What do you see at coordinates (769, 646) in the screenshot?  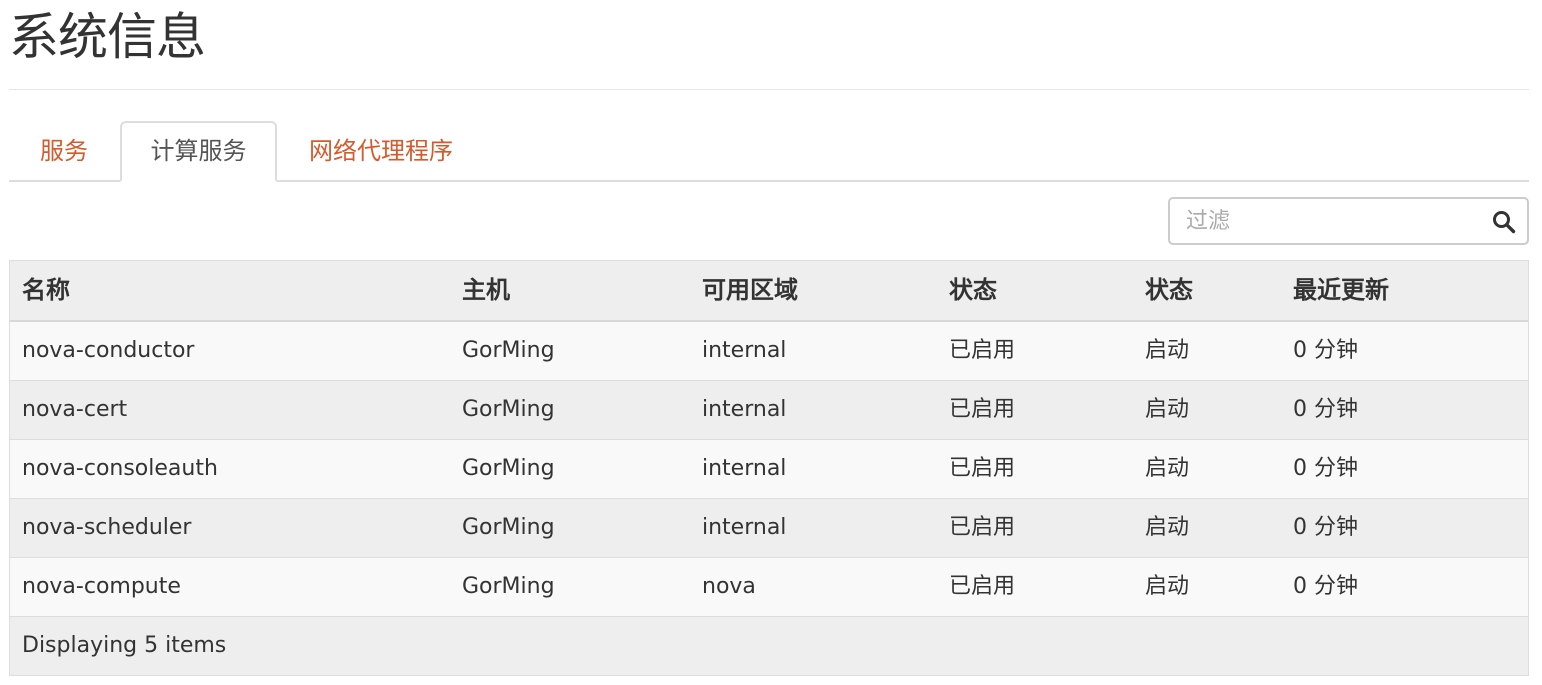 I see `table-footer: Displaying 5 items` at bounding box center [769, 646].